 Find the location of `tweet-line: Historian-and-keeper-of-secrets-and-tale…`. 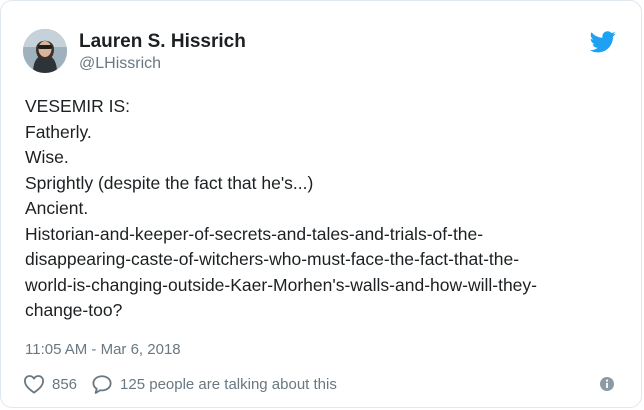

tweet-line: Historian-and-keeper-of-secrets-and-tale… is located at coordinates (254, 233).